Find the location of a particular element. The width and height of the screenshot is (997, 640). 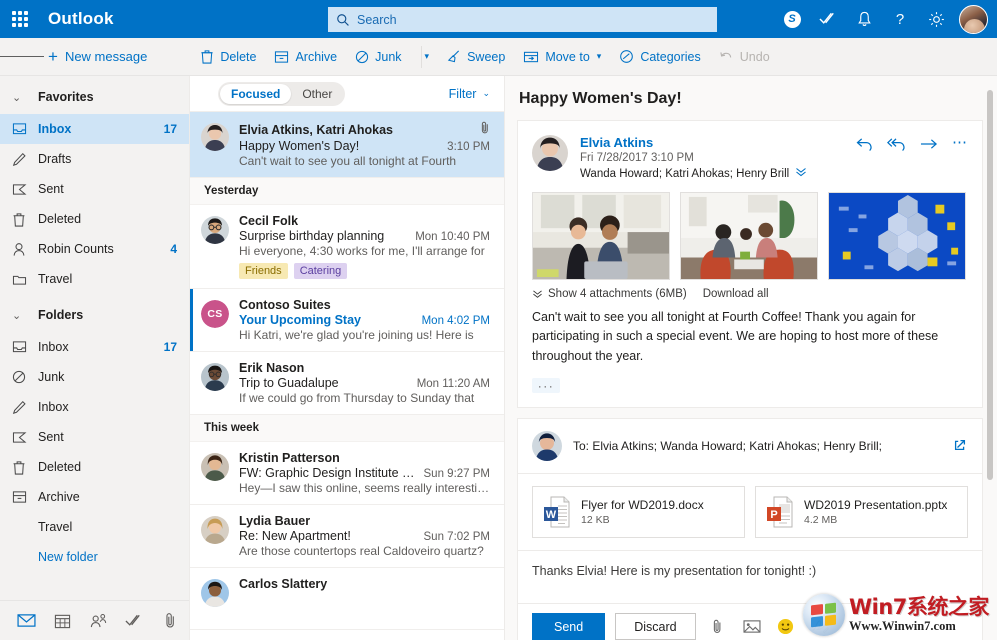

show-attachments-button: Show 4 attachments (6MB) is located at coordinates (609, 294).